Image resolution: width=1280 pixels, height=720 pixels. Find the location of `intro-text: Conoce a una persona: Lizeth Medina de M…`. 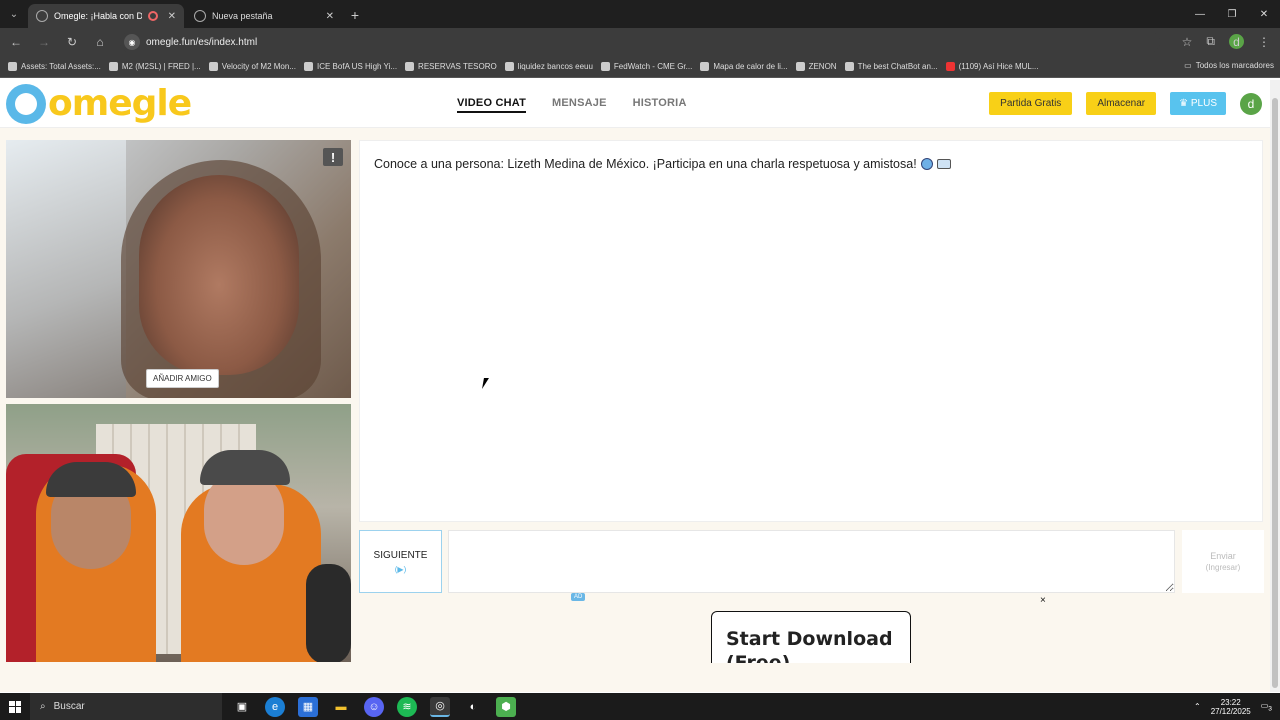

intro-text: Conoce a una persona: Lizeth Medina de M… is located at coordinates (645, 164).